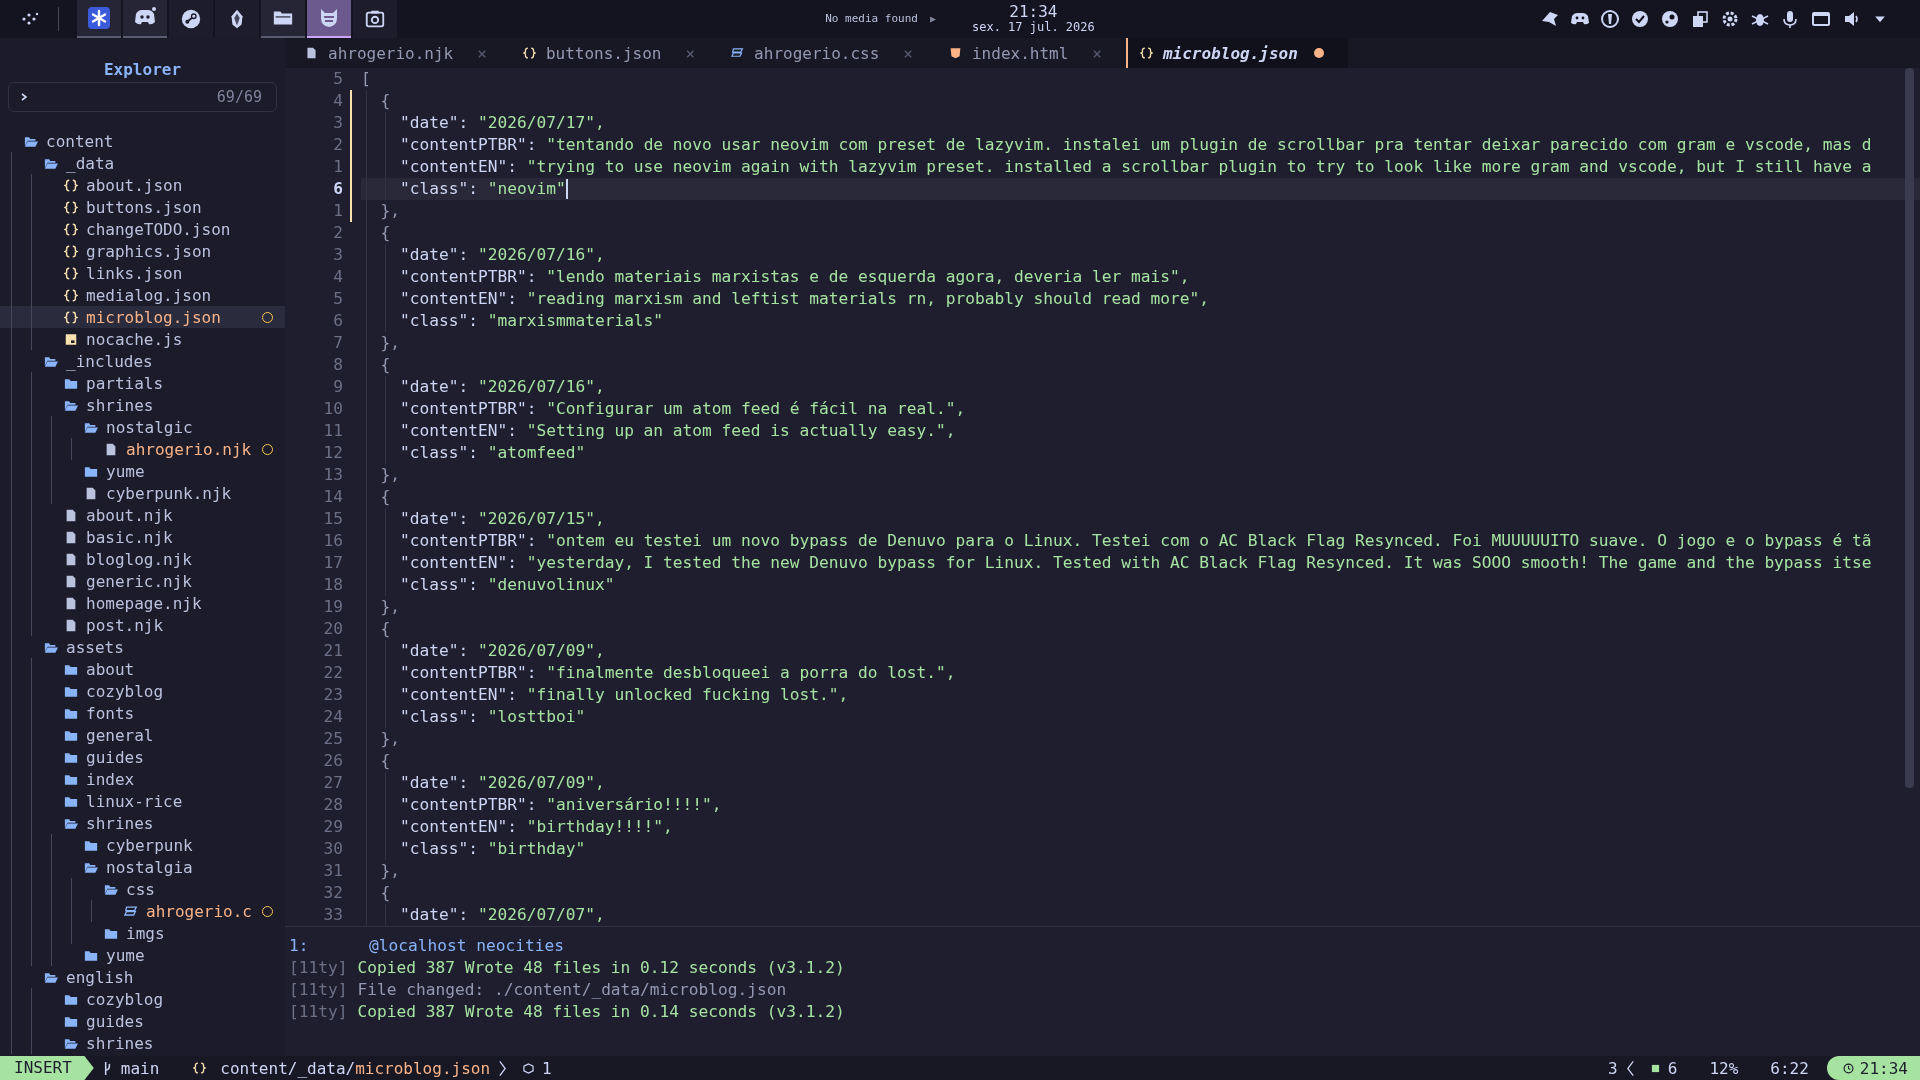 This screenshot has height=1080, width=1920. Describe the element at coordinates (120, 735) in the screenshot. I see `file-name: general` at that location.